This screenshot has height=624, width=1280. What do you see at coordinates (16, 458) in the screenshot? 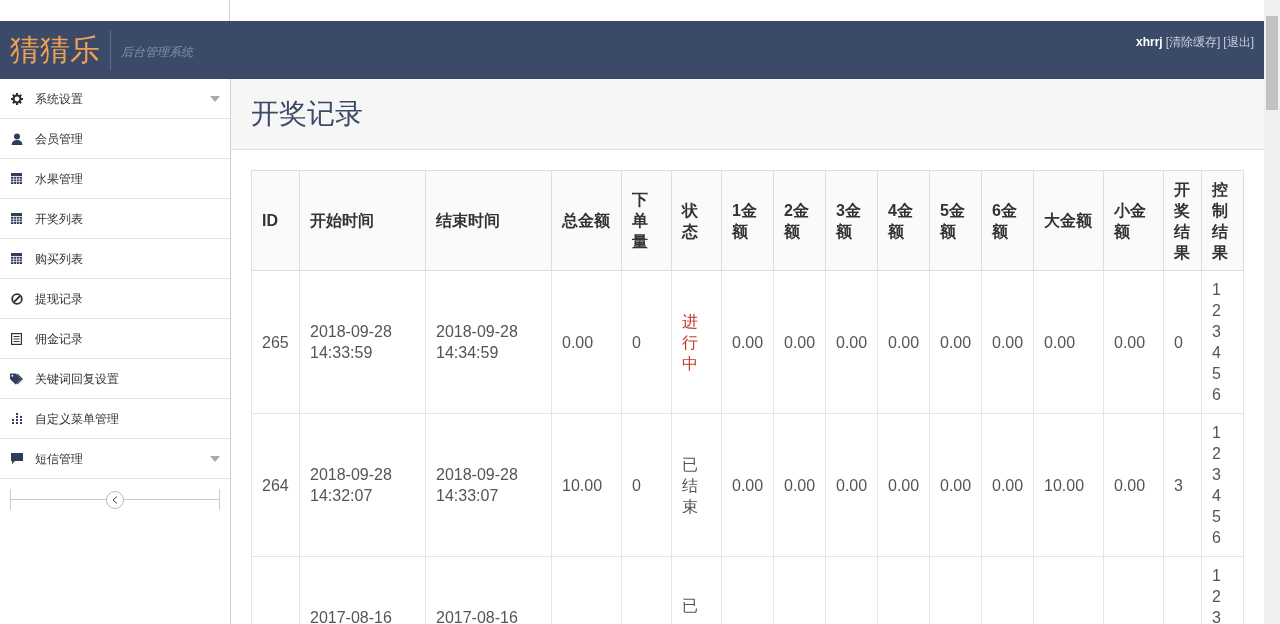
I see `comment-icon` at bounding box center [16, 458].